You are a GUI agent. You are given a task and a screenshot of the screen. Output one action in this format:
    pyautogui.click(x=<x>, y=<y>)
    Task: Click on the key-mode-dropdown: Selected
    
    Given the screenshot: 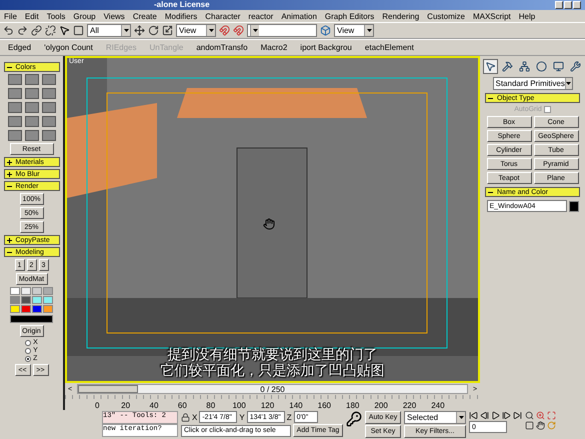 What is the action you would take?
    pyautogui.click(x=435, y=417)
    